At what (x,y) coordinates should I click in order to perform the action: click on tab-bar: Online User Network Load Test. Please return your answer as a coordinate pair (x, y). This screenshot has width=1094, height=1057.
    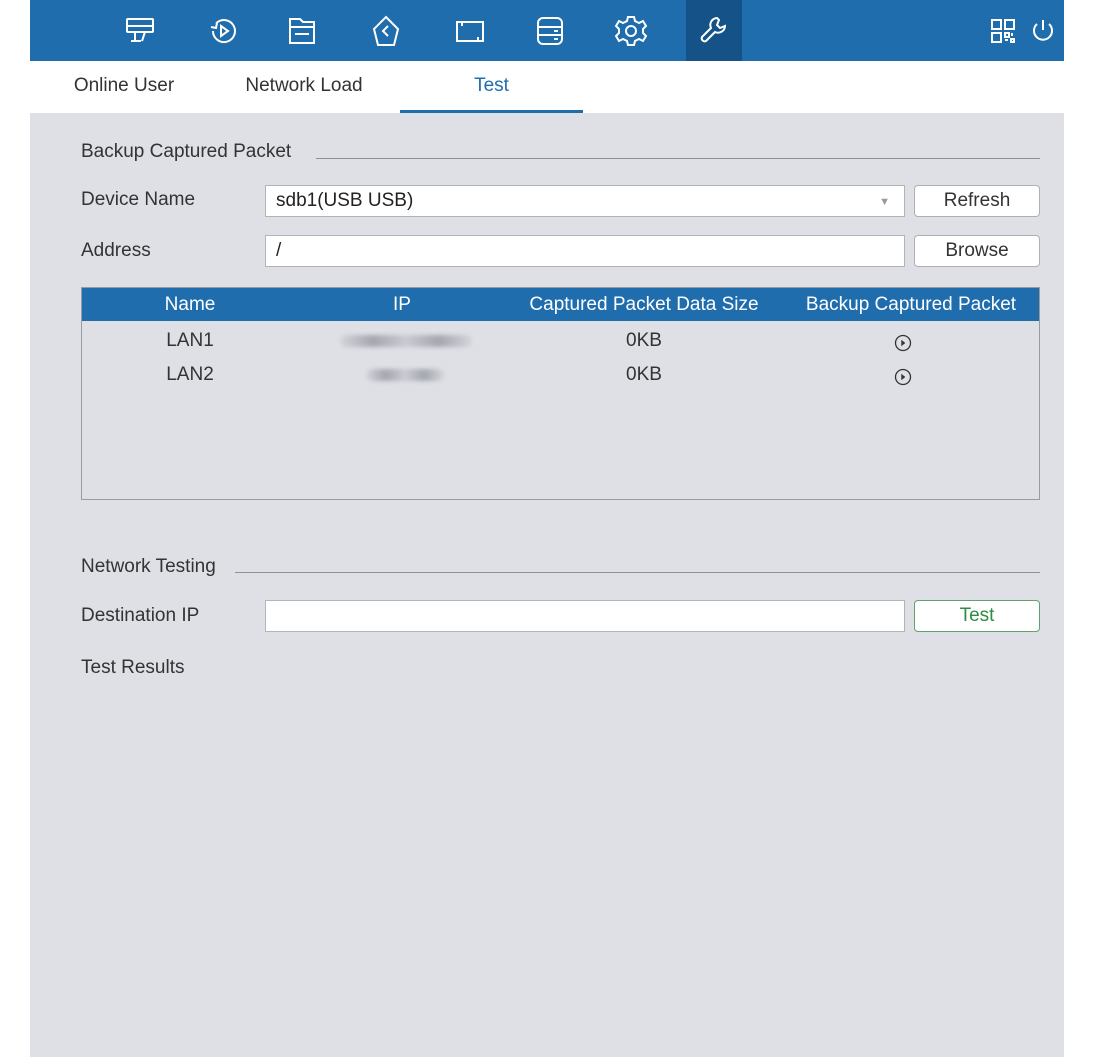
    Looking at the image, I should click on (547, 87).